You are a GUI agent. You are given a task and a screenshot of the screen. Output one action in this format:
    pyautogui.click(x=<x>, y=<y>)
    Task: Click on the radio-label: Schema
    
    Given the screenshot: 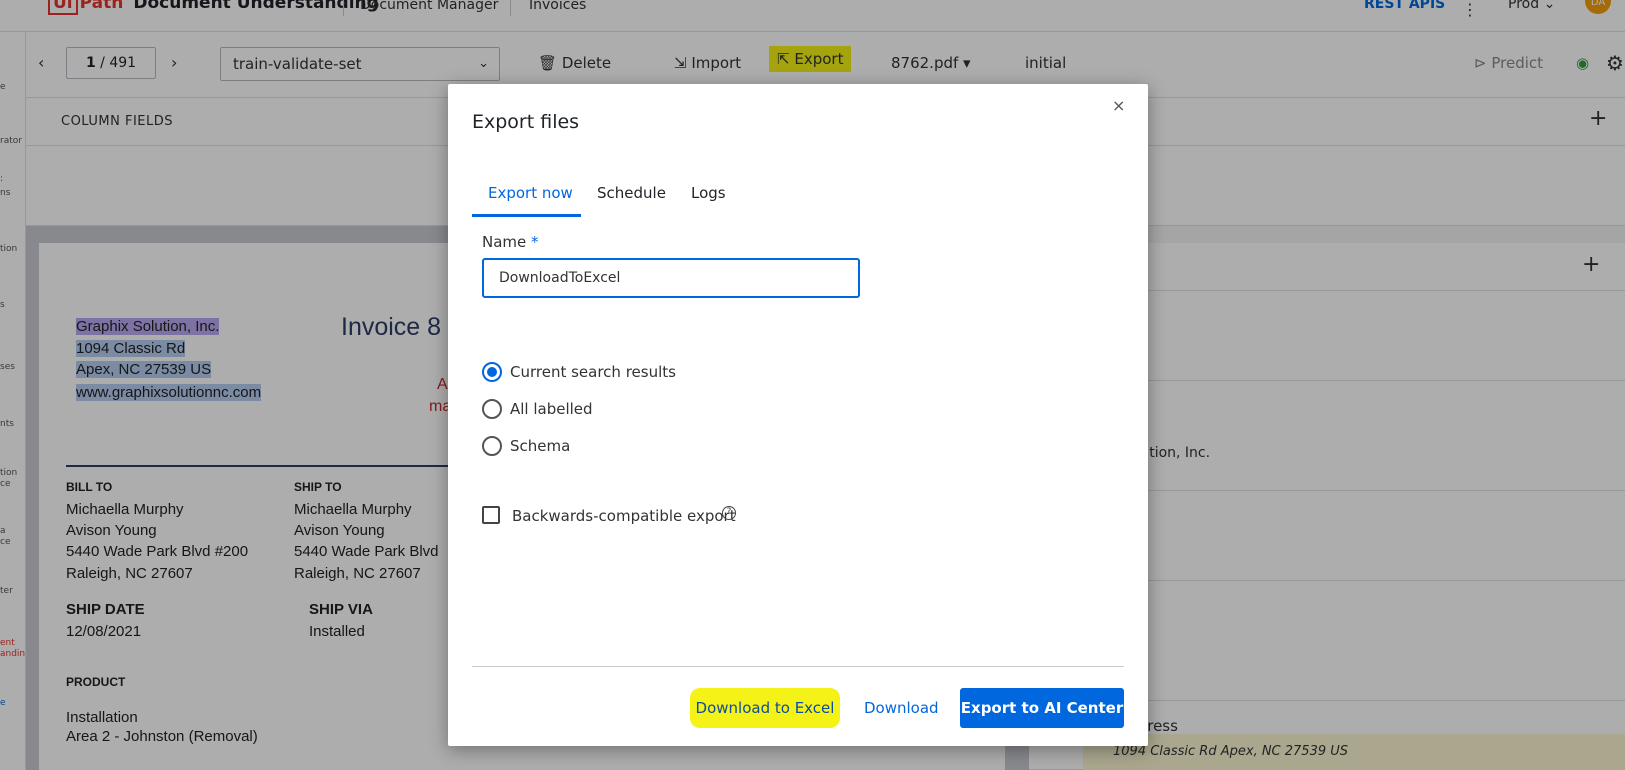 What is the action you would take?
    pyautogui.click(x=540, y=446)
    